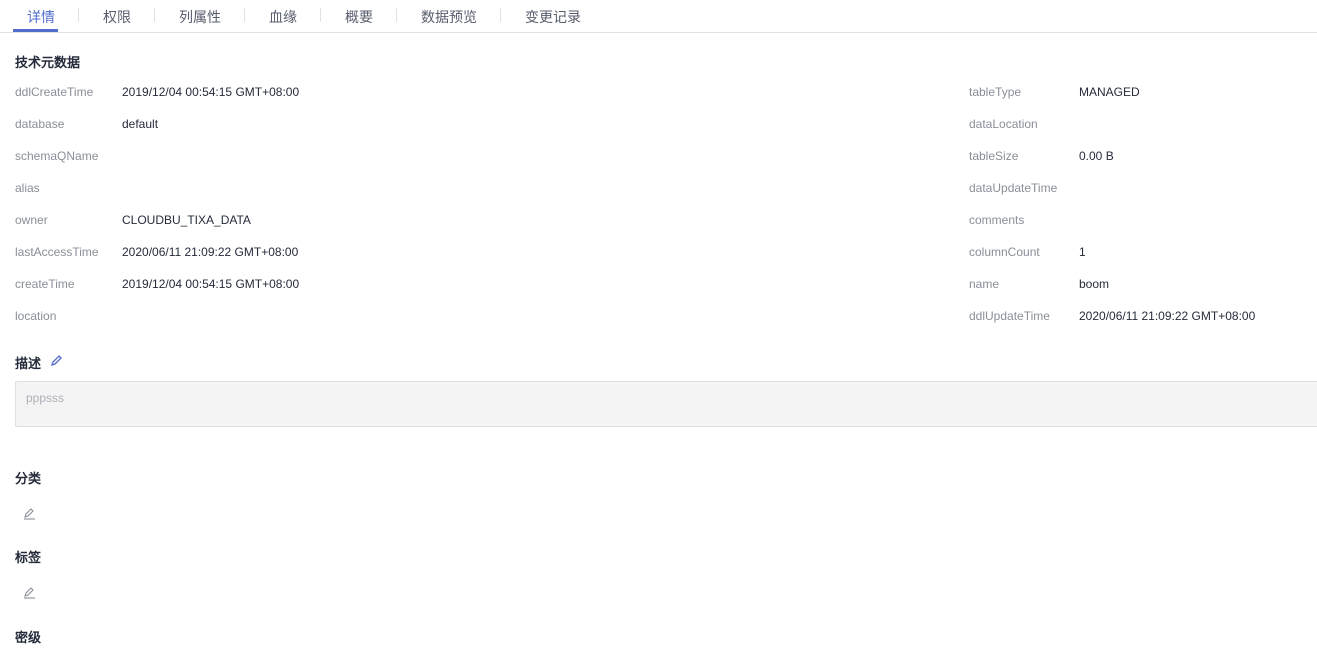  What do you see at coordinates (211, 92) in the screenshot?
I see `field-value-ddlCreateTime: 2019/12/04 00:54:15 GMT+08:00` at bounding box center [211, 92].